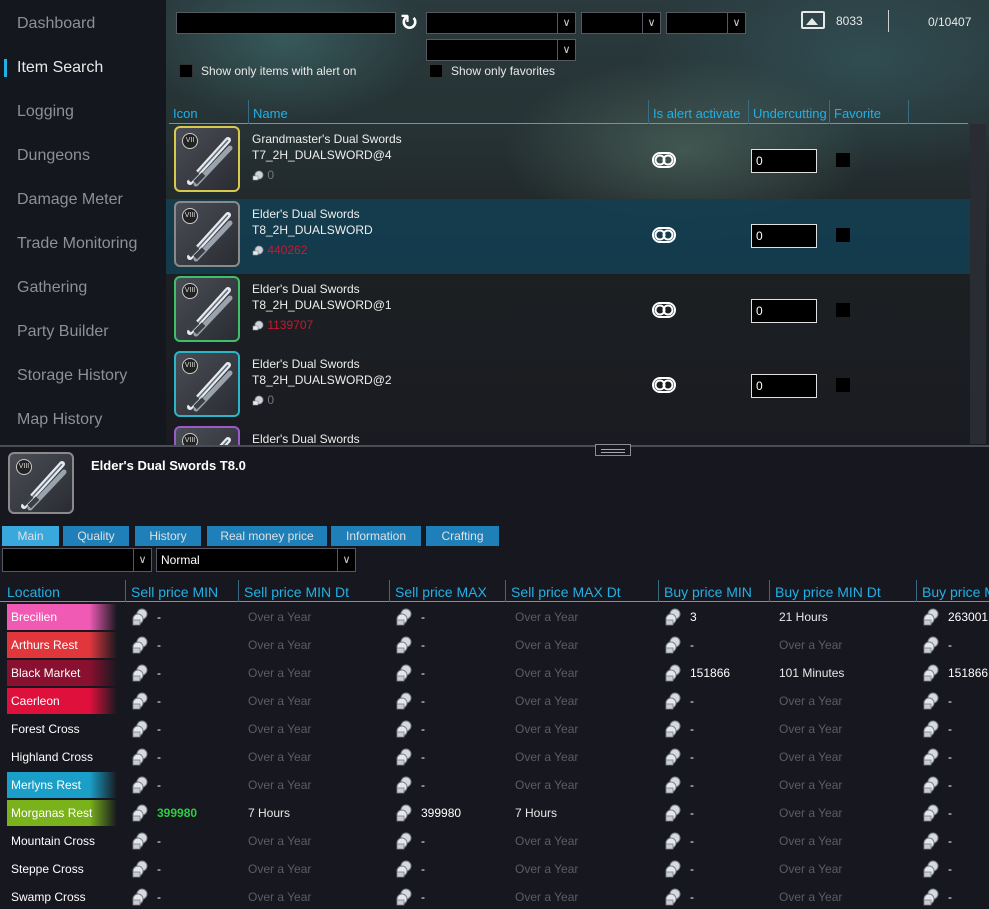  What do you see at coordinates (168, 465) in the screenshot?
I see `detail-title: Elder's Dual Swords T8.0` at bounding box center [168, 465].